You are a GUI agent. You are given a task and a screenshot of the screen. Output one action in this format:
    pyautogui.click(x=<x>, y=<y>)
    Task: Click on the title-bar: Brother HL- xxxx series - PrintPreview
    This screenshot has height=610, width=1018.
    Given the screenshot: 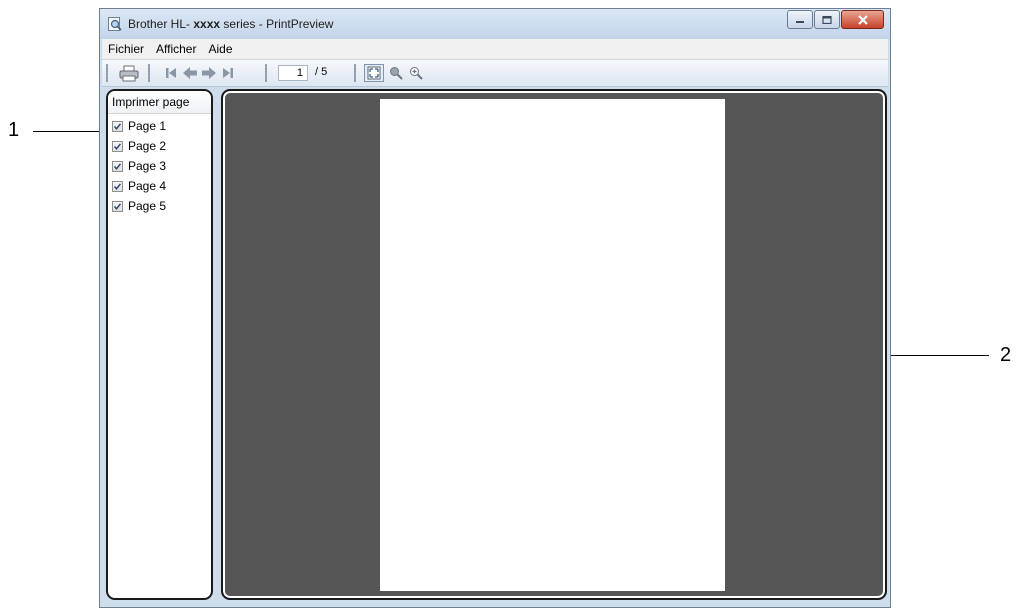 What is the action you would take?
    pyautogui.click(x=495, y=24)
    